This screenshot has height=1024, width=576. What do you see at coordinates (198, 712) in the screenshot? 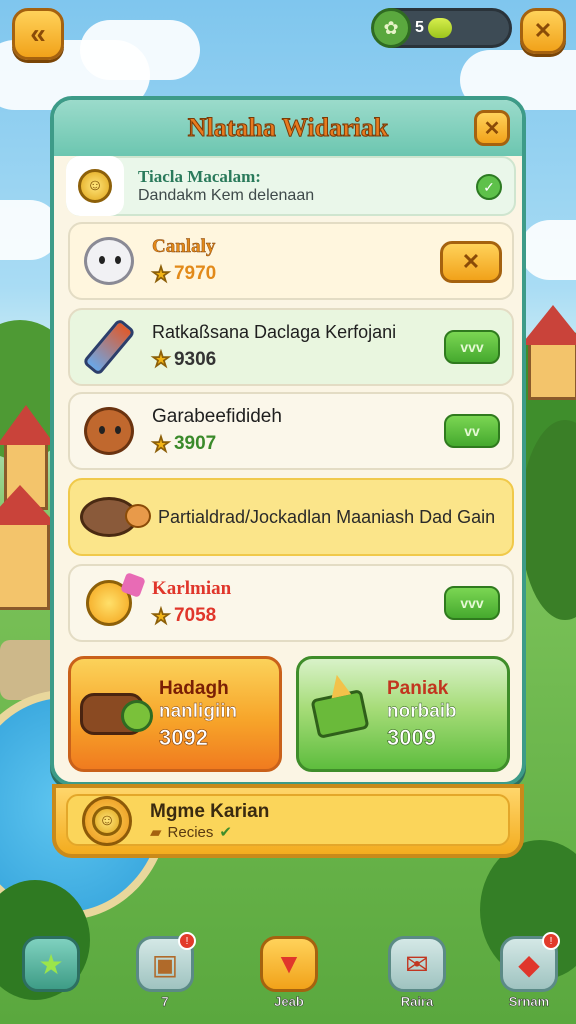
I see `card-line2: nanligiin` at bounding box center [198, 712].